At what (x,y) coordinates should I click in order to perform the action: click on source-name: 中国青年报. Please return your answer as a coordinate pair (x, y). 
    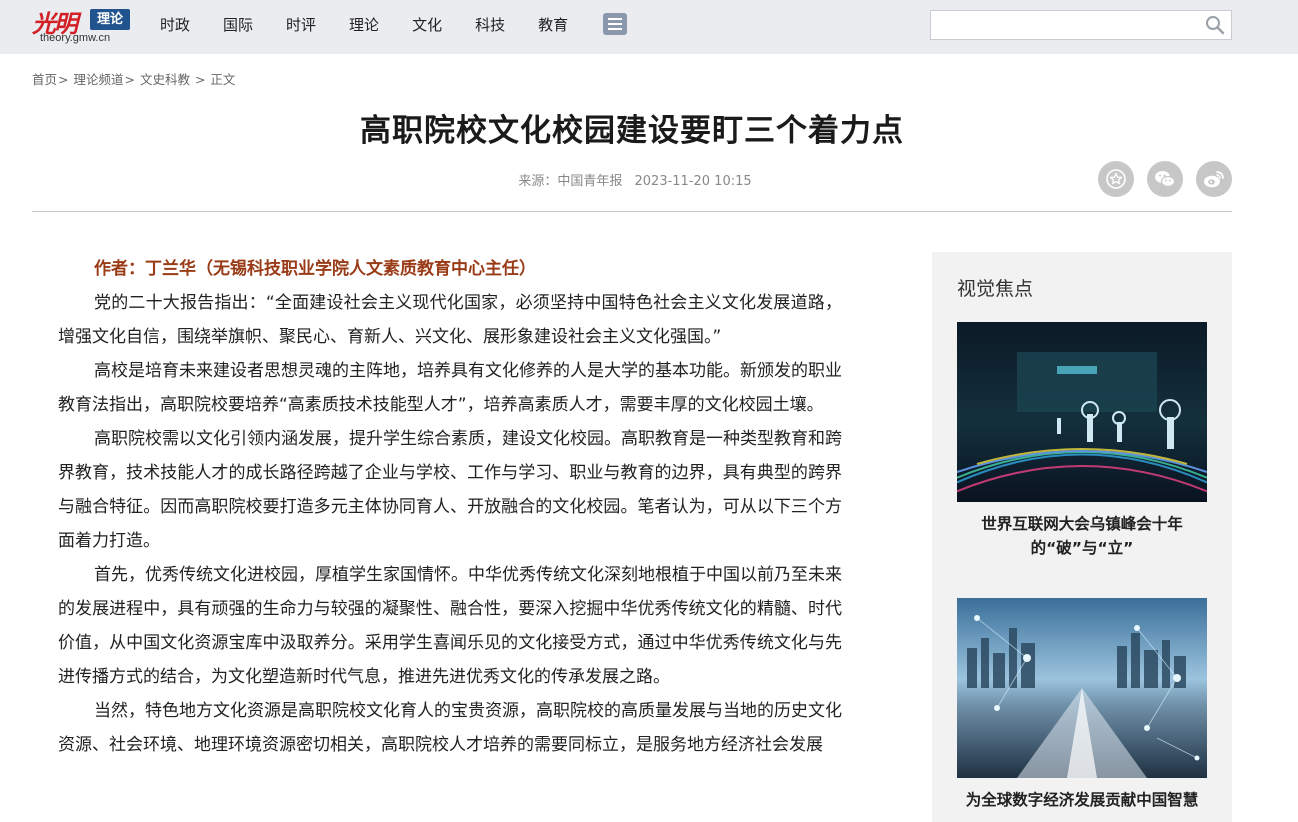
    Looking at the image, I should click on (590, 181).